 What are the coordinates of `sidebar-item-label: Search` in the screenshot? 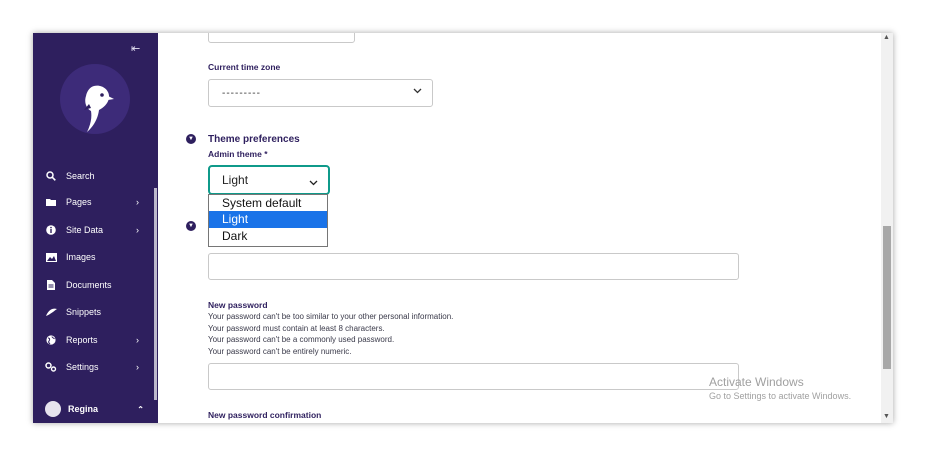 It's located at (80, 176).